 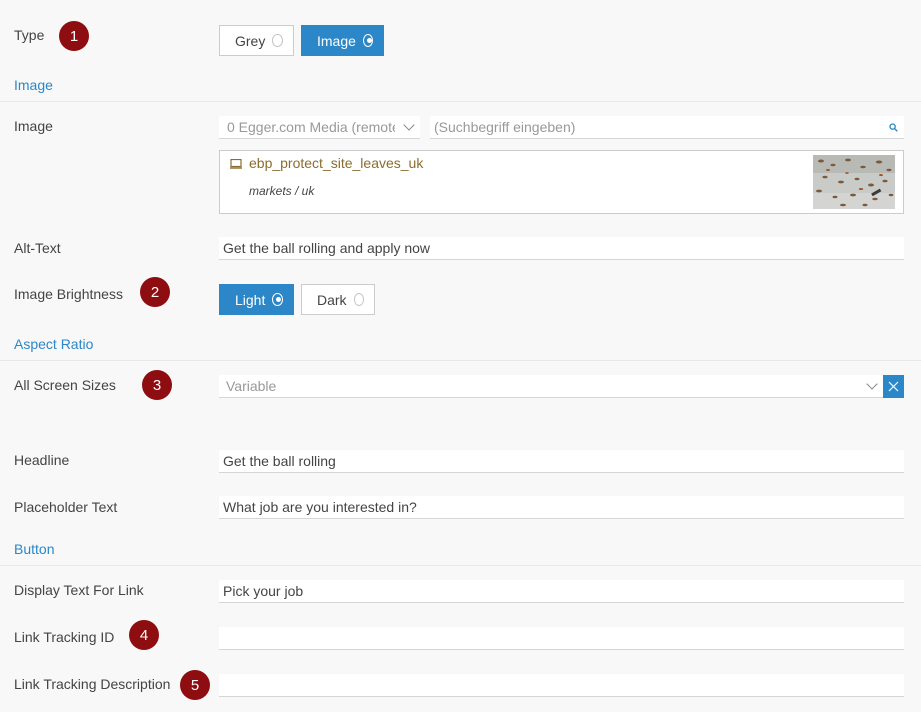 I want to click on callout-badge-1: 1, so click(x=74, y=36).